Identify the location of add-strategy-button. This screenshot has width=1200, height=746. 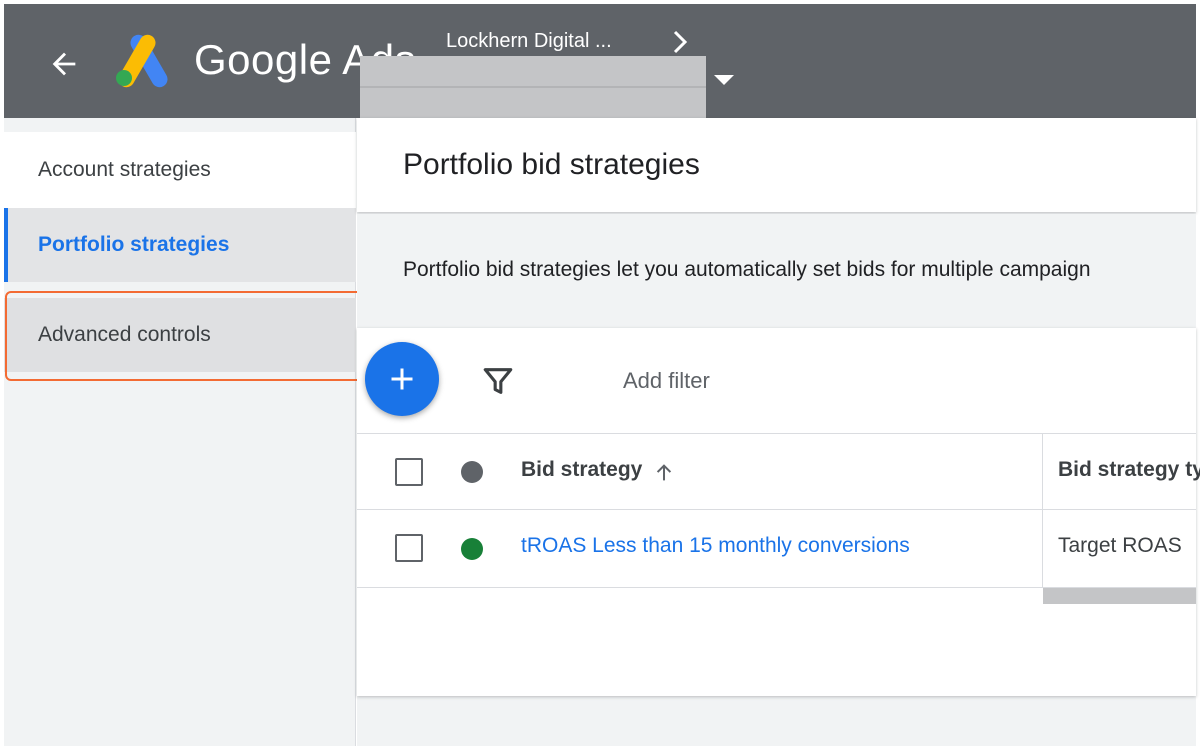
(402, 379).